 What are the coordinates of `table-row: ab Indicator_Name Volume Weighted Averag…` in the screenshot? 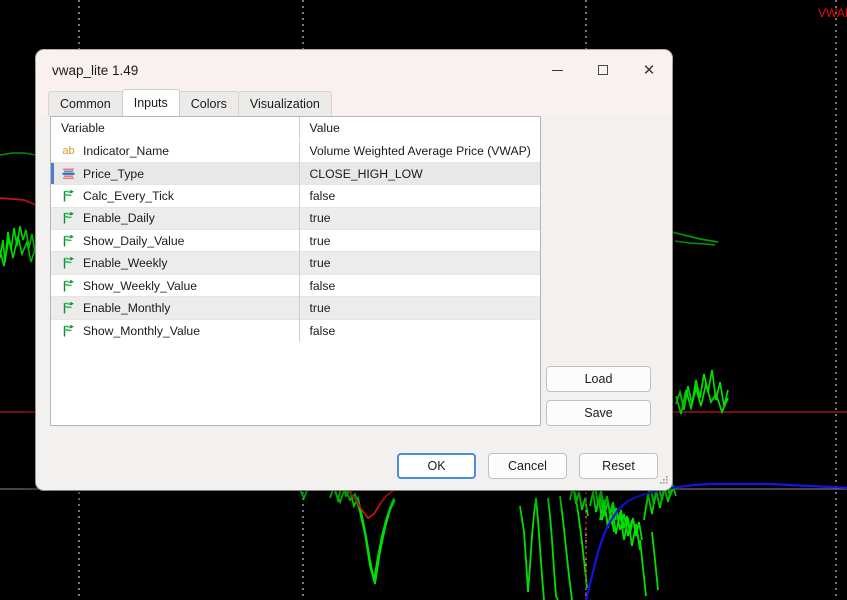 It's located at (295, 151).